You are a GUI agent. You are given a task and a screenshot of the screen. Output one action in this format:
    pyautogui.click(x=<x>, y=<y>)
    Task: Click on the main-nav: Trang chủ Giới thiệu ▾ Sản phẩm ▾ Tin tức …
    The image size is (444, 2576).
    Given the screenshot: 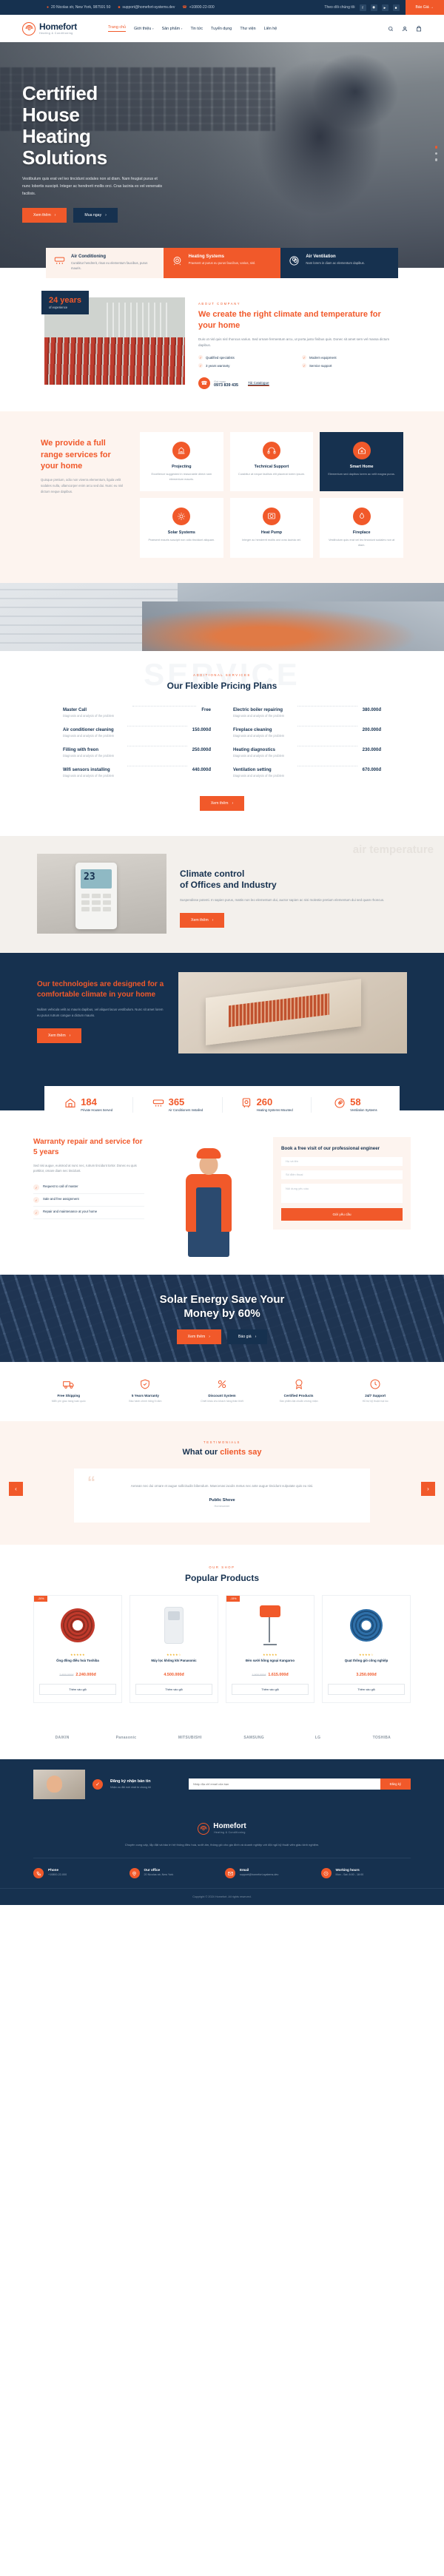 What is the action you would take?
    pyautogui.click(x=192, y=28)
    